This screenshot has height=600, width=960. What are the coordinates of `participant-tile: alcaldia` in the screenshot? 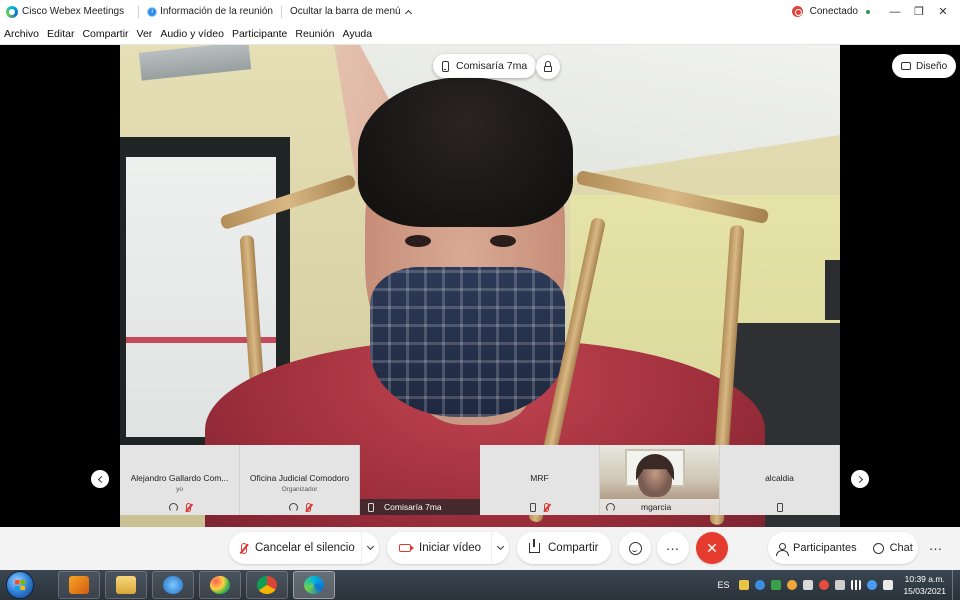 It's located at (780, 480).